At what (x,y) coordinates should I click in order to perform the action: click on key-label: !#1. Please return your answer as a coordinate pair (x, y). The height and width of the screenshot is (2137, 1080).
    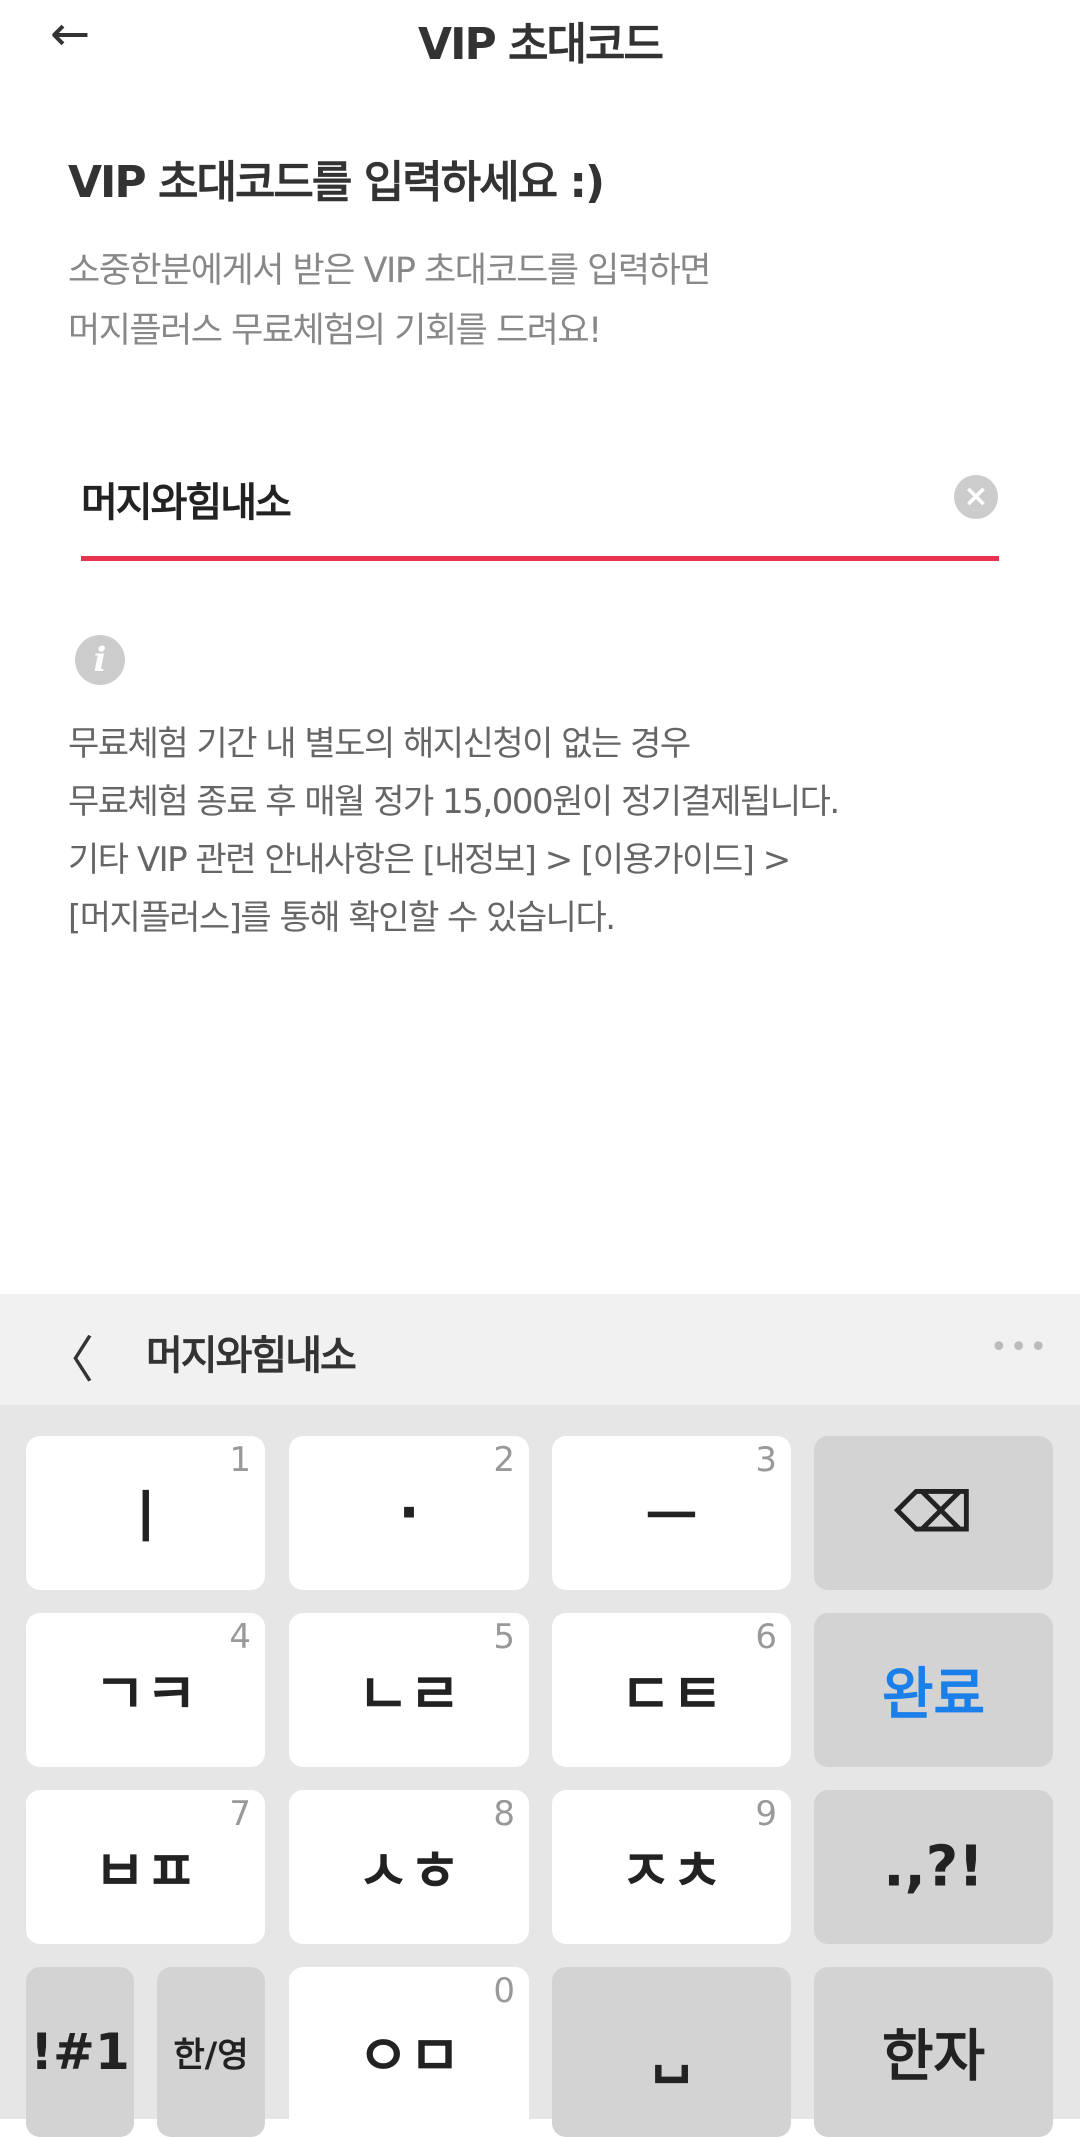
    Looking at the image, I should click on (80, 2052).